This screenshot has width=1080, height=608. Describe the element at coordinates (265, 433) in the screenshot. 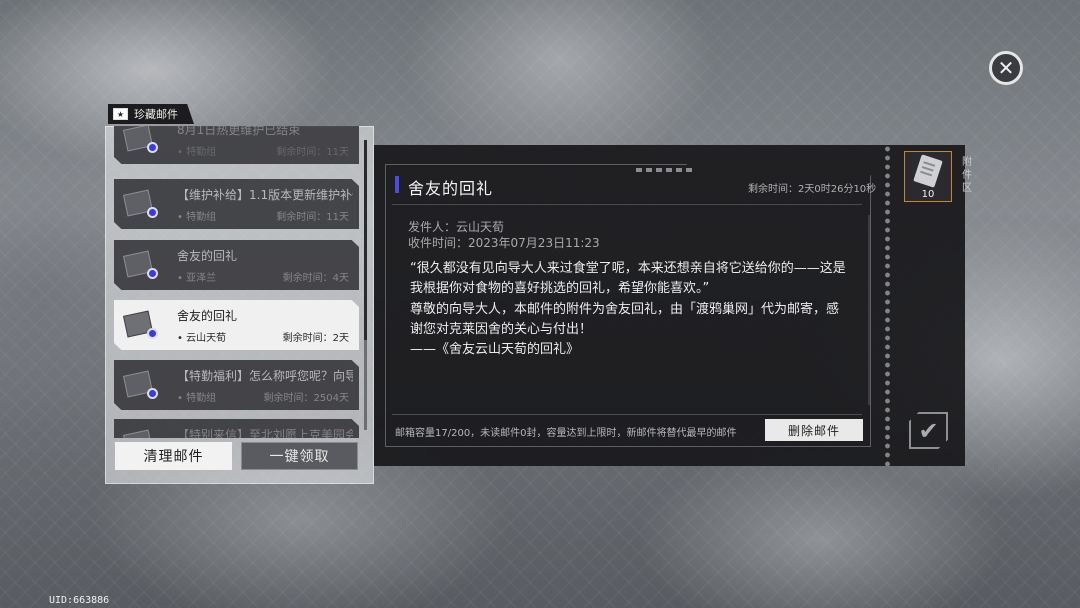

I see `mail-title: 【特别来信】至北刘愿上克美园会` at that location.